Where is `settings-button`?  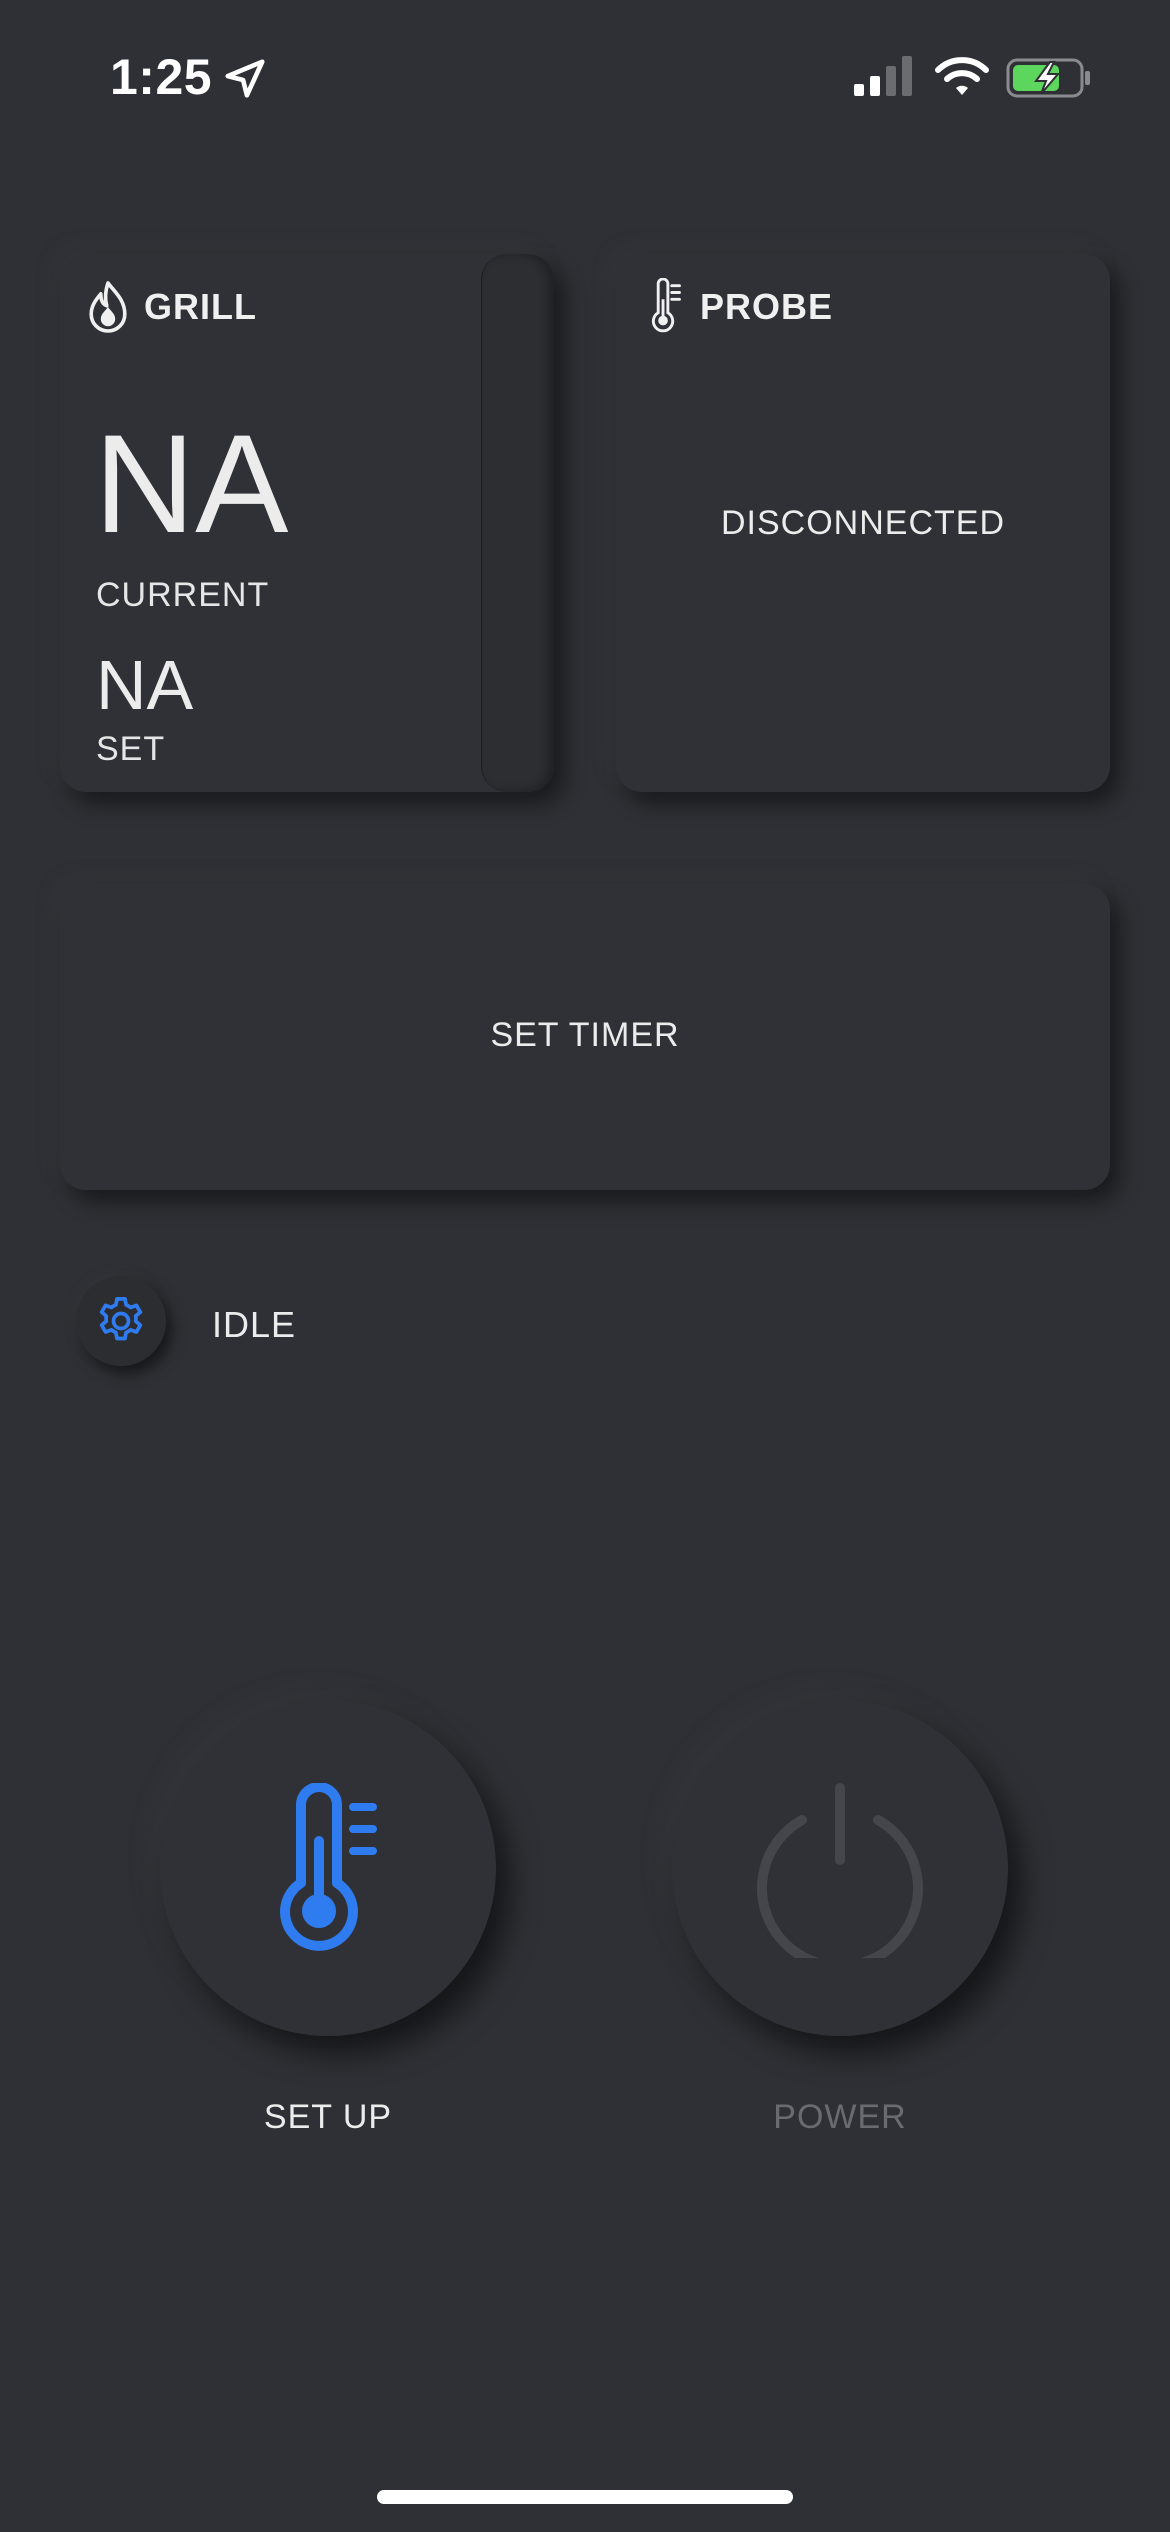 settings-button is located at coordinates (121, 1321).